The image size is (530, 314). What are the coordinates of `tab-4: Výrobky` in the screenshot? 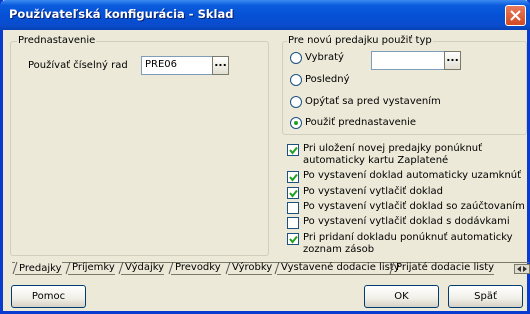 It's located at (250, 268).